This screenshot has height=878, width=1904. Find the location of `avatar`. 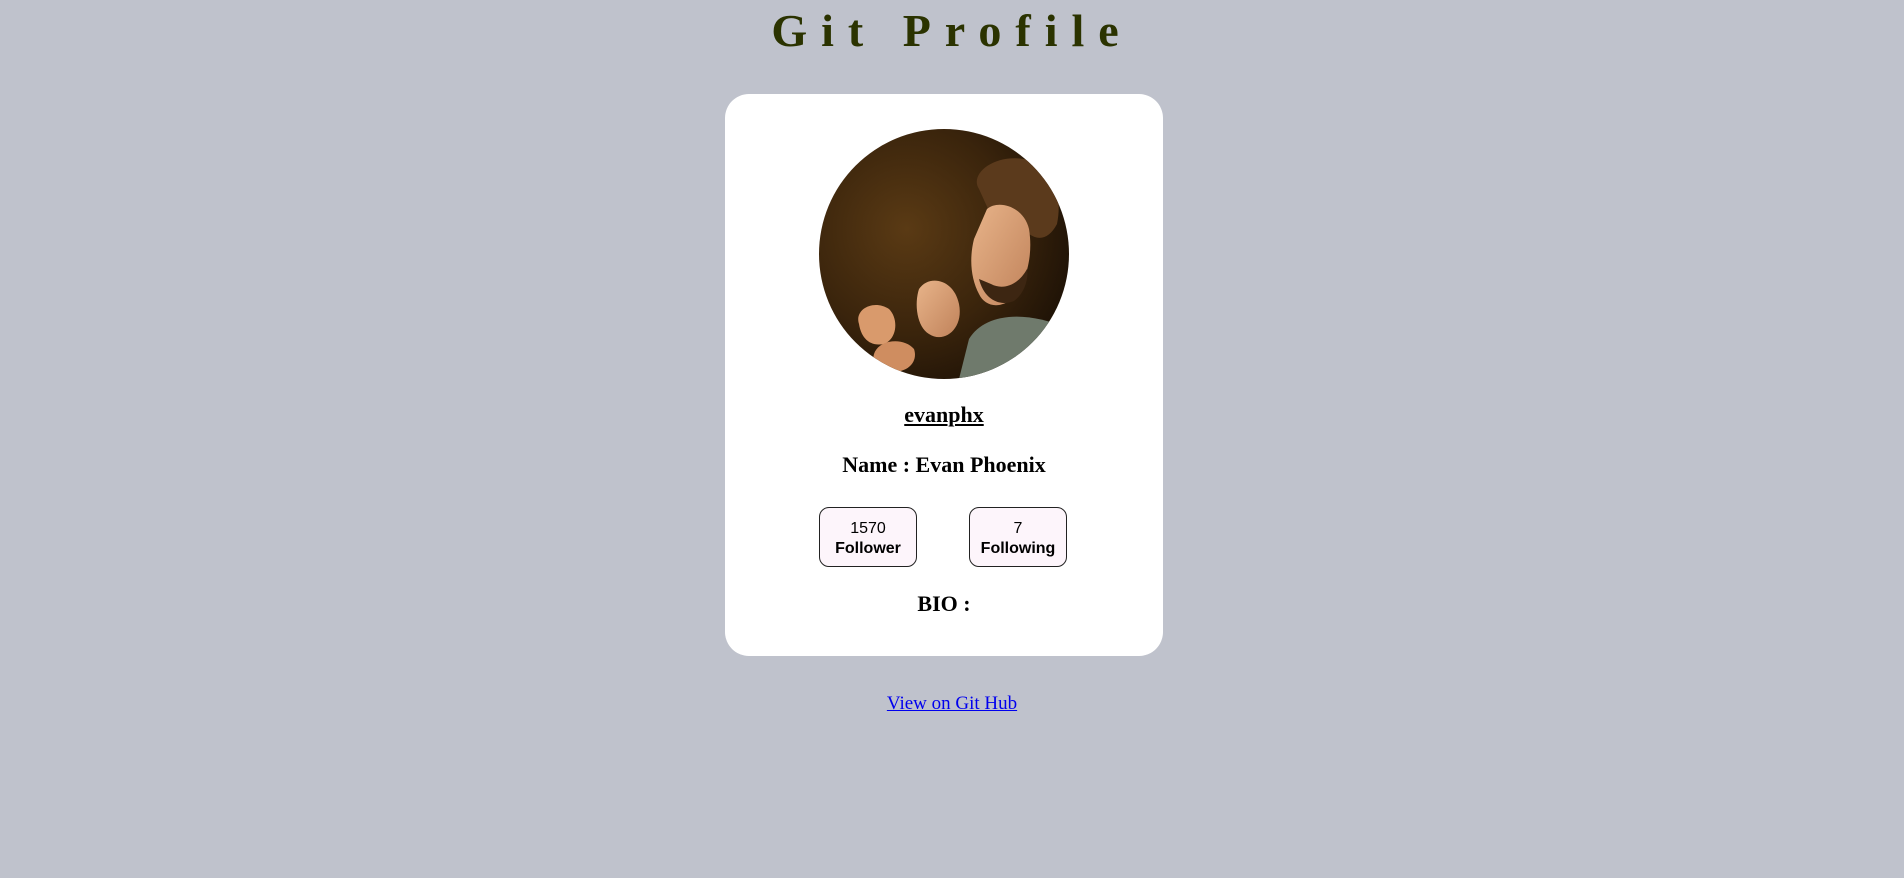

avatar is located at coordinates (944, 254).